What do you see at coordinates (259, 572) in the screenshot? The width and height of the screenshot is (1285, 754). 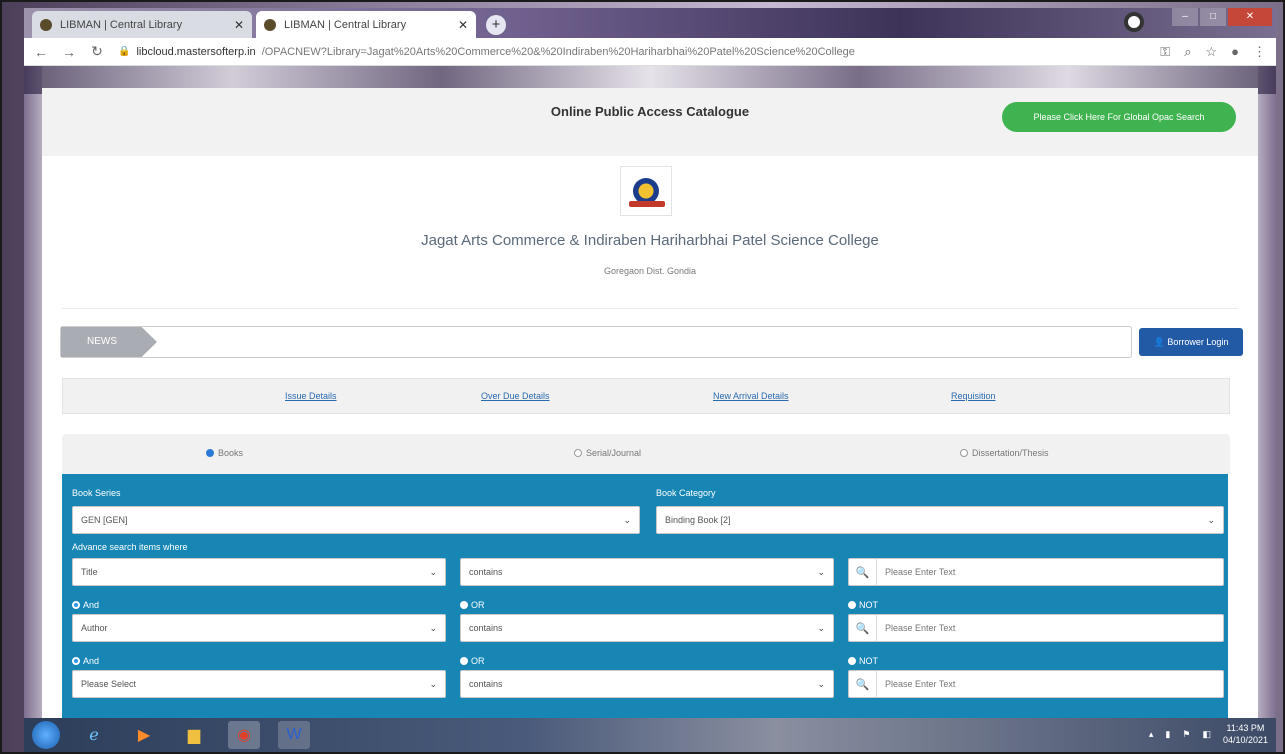 I see `field-select-1: Title ⌄` at bounding box center [259, 572].